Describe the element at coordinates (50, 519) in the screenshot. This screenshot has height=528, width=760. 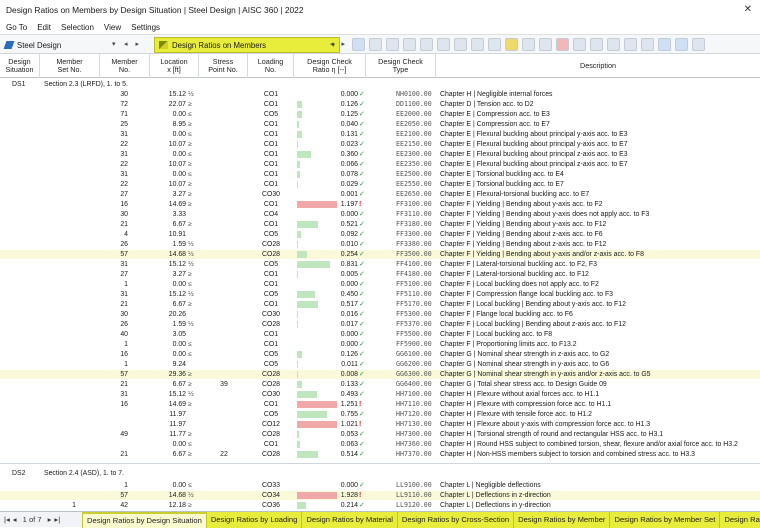
I see `next-page-icon: ▸` at that location.